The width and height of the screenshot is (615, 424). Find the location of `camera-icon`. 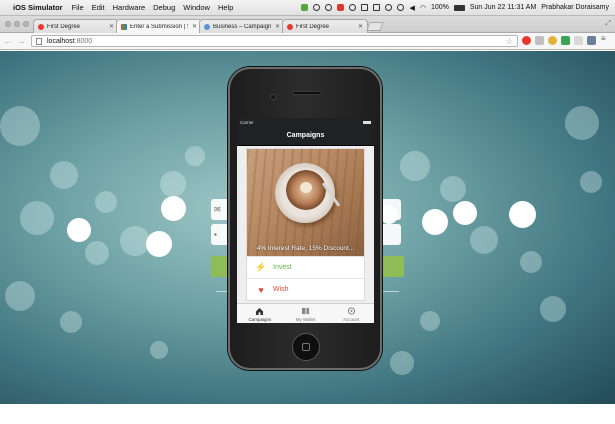

camera-icon is located at coordinates (273, 97).